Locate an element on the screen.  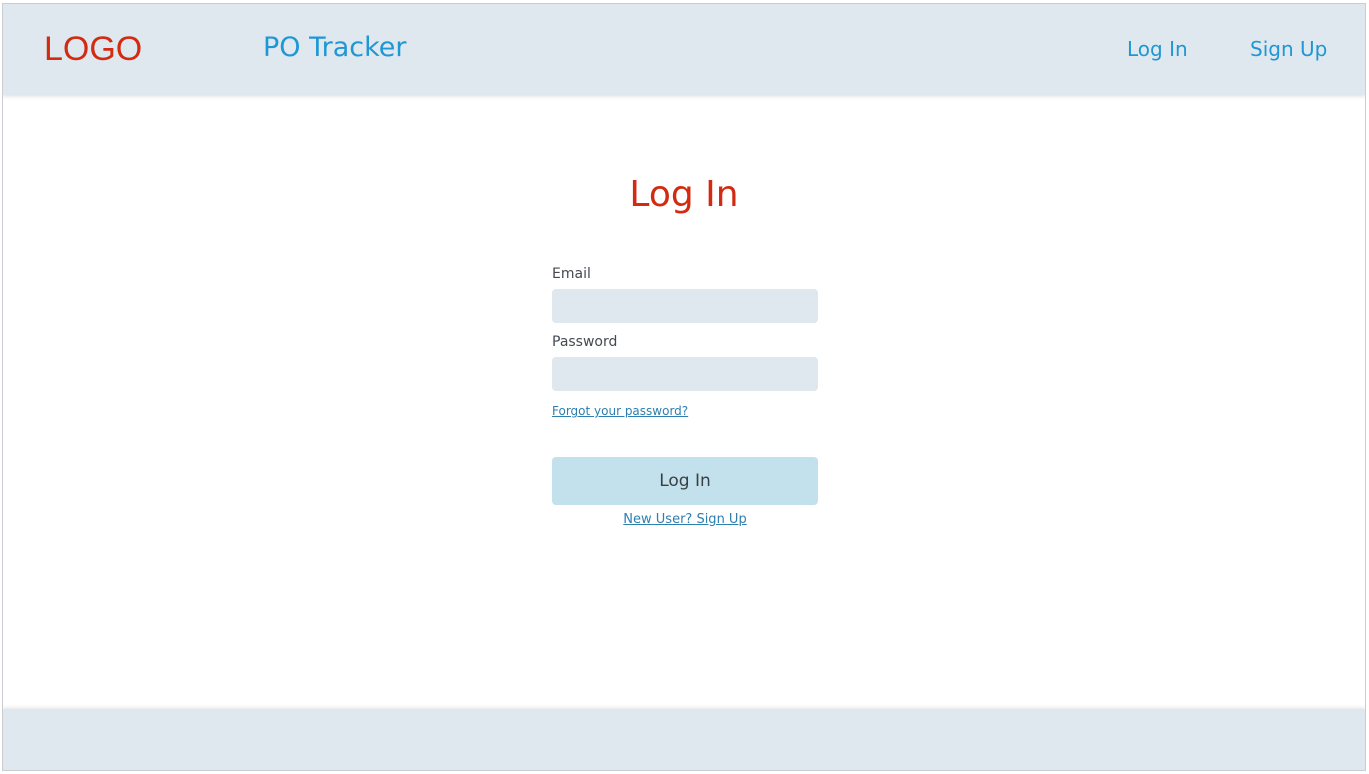
header-bar: LOGO PO Tracker Log In Sign Up is located at coordinates (684, 49).